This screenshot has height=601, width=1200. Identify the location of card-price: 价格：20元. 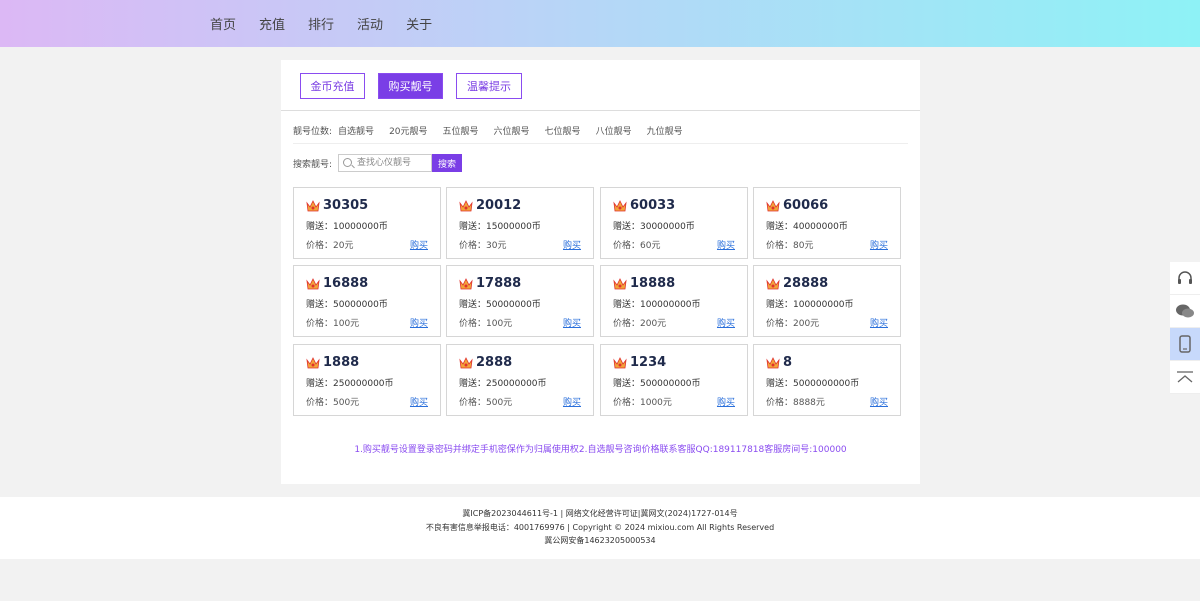
(330, 246).